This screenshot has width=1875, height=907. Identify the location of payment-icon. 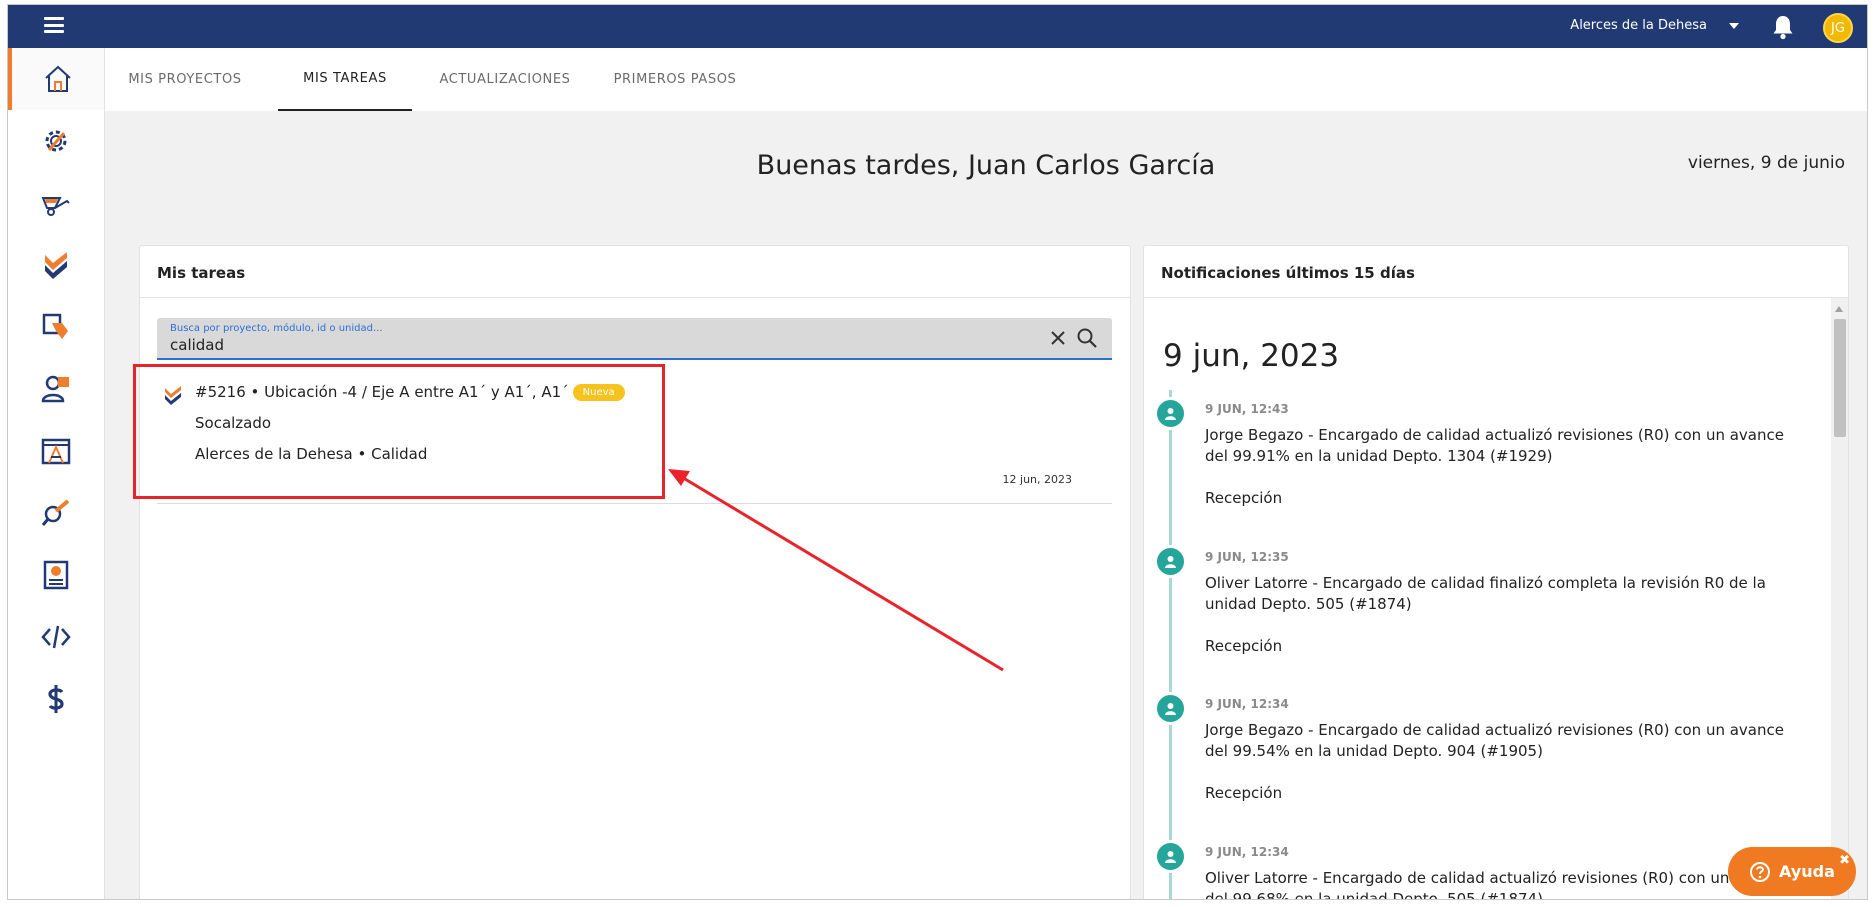
(56, 575).